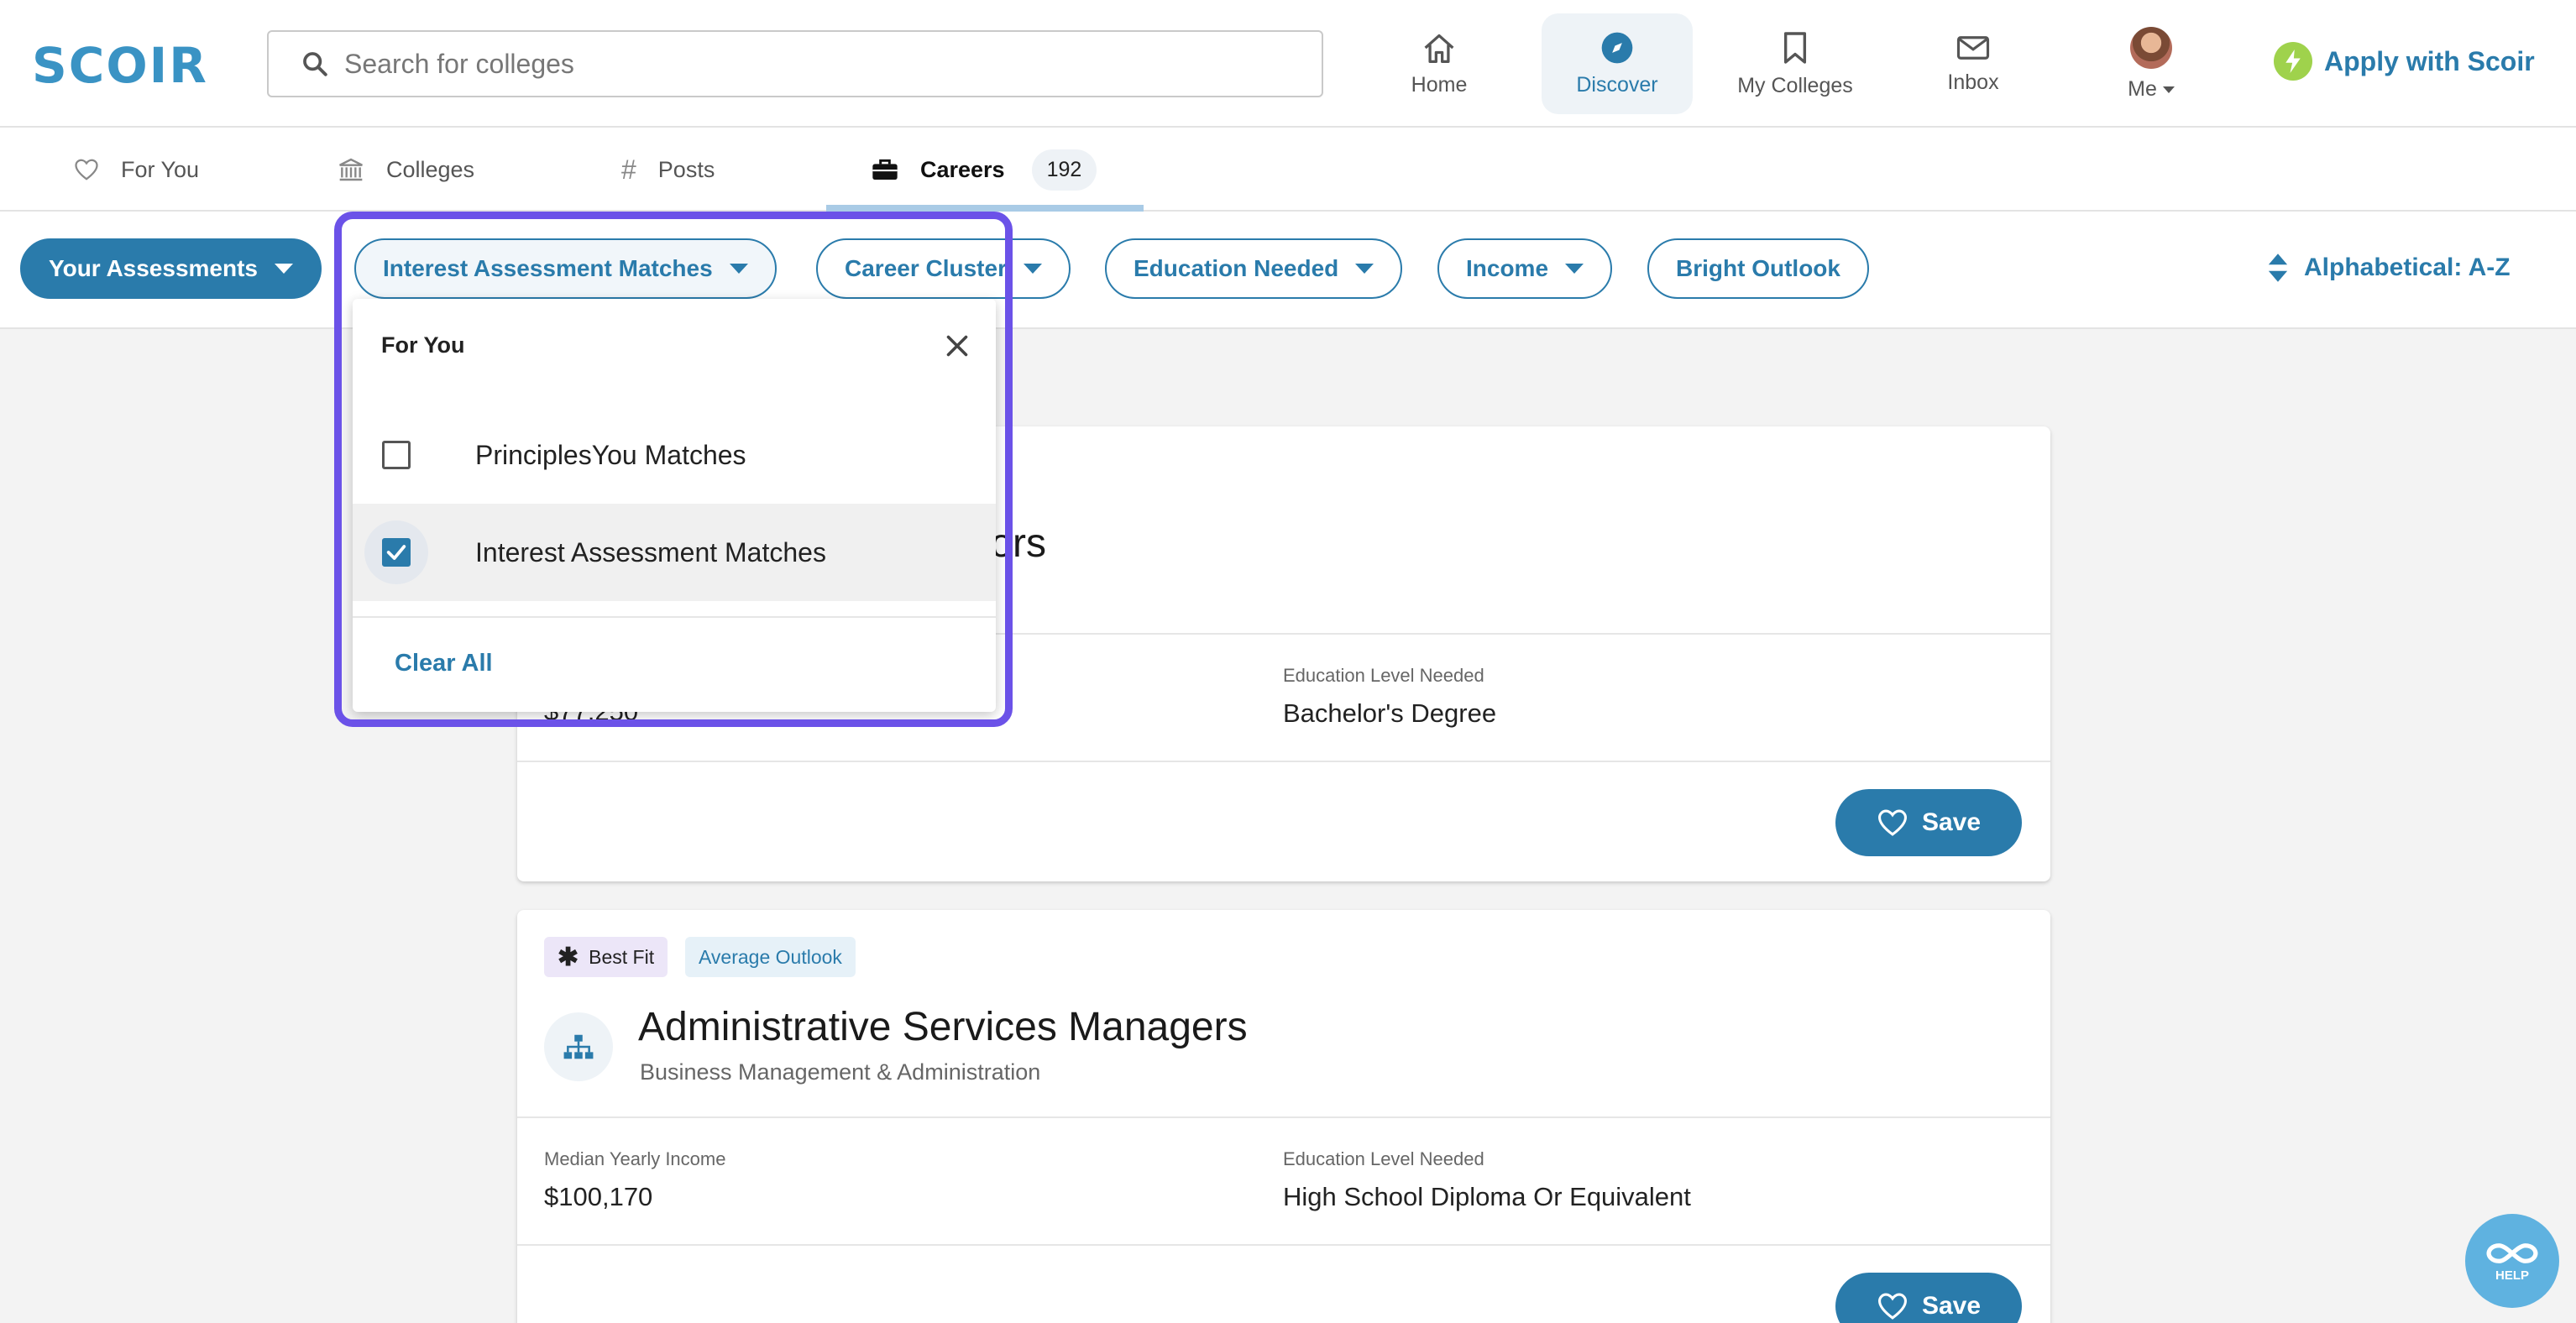 Image resolution: width=2576 pixels, height=1323 pixels. What do you see at coordinates (2151, 47) in the screenshot?
I see `avatar` at bounding box center [2151, 47].